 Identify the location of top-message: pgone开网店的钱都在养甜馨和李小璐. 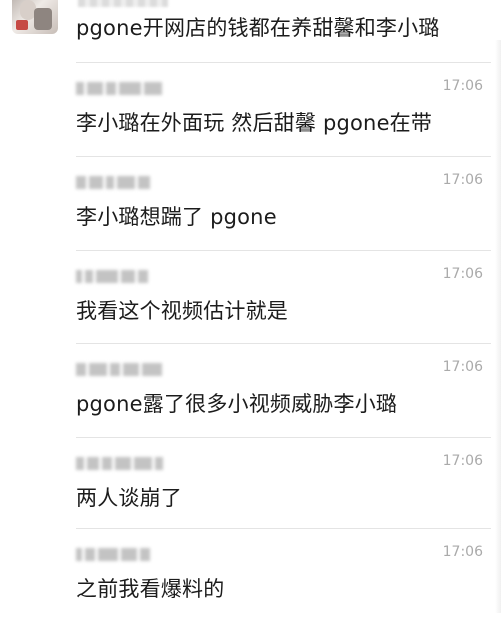
(250, 24).